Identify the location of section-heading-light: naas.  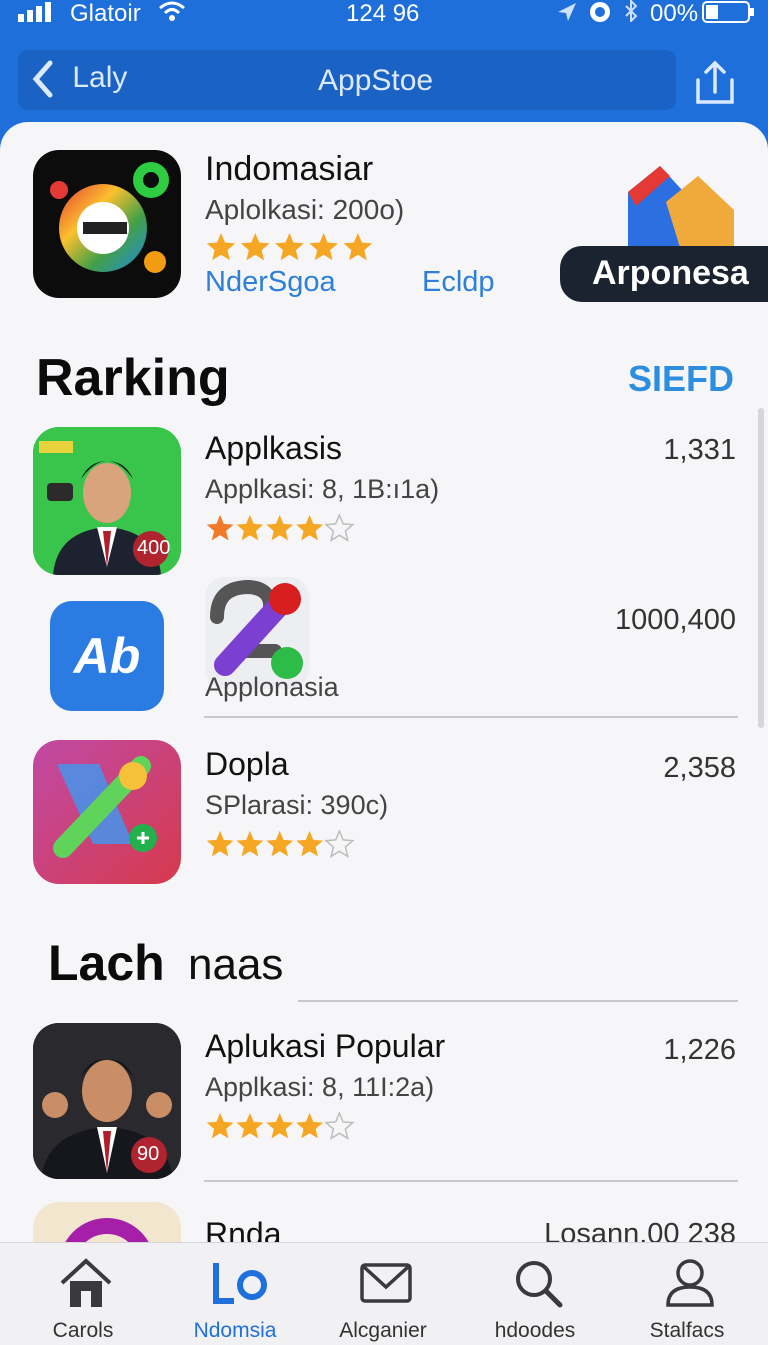
(236, 964).